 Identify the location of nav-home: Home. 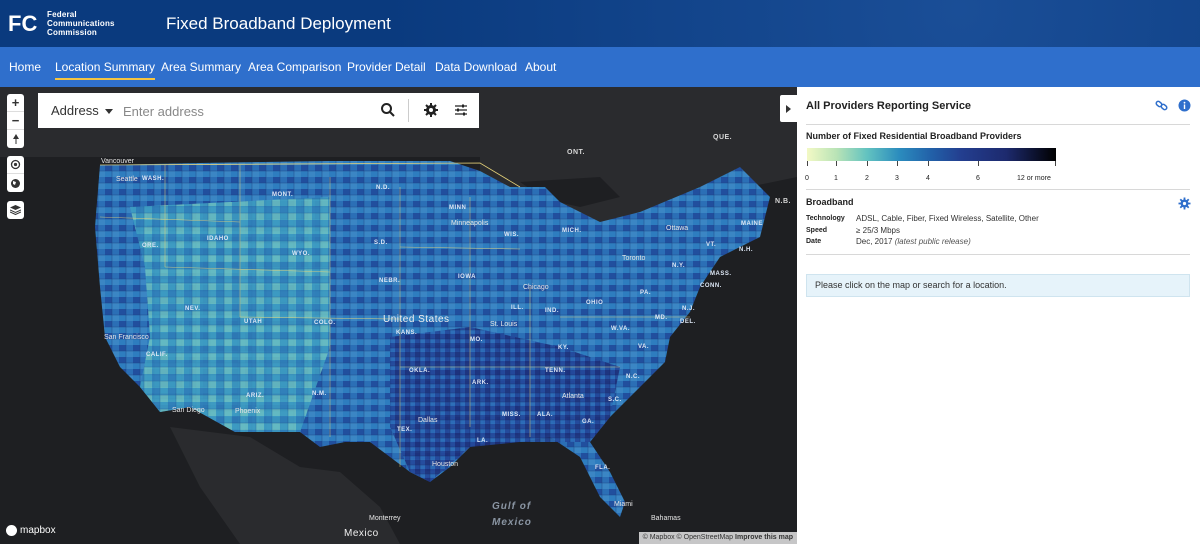
(25, 67).